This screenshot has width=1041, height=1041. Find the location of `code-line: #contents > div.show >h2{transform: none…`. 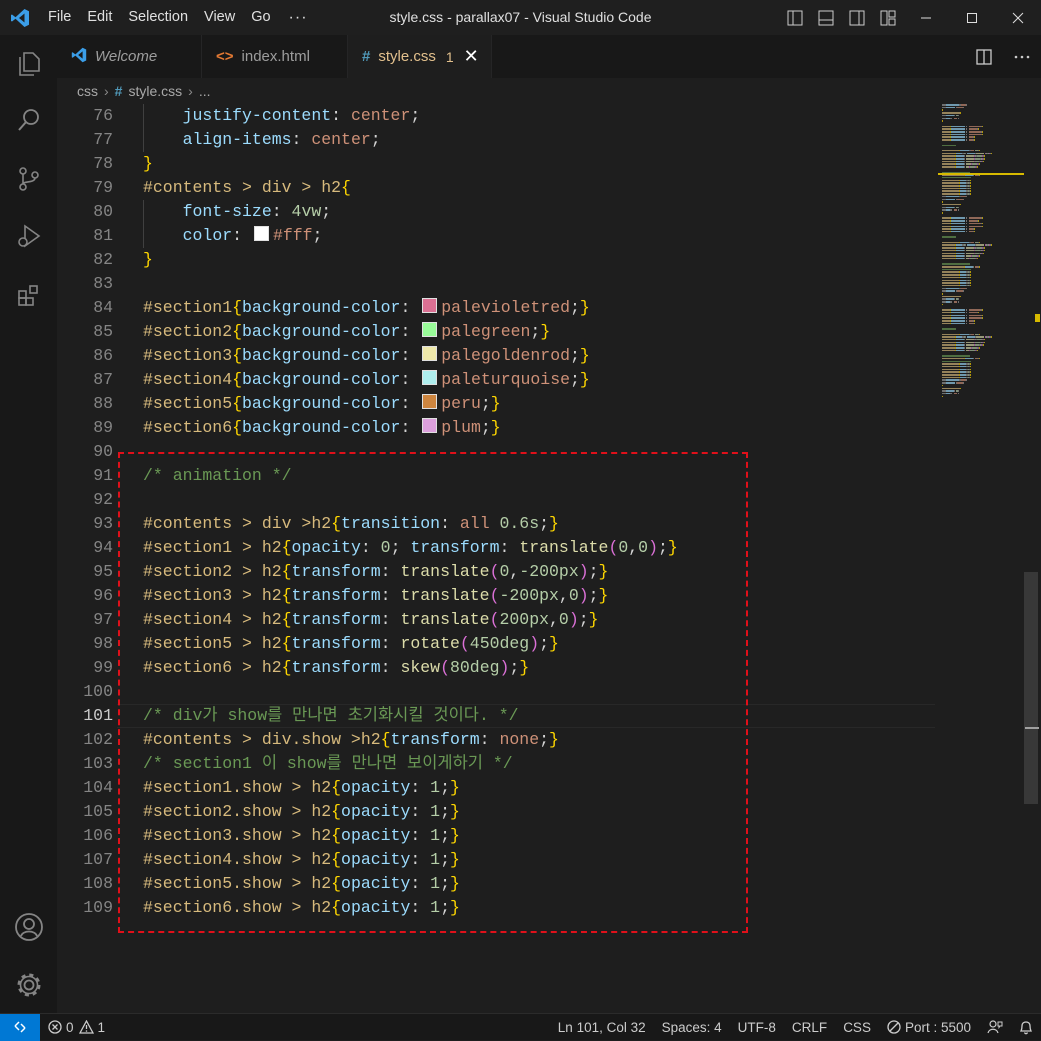

code-line: #contents > div.show >h2{transform: none… is located at coordinates (351, 740).